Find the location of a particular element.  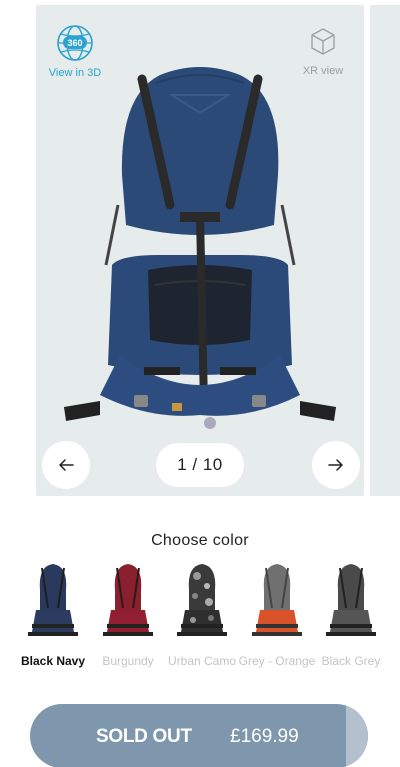

next-image-button is located at coordinates (336, 465).